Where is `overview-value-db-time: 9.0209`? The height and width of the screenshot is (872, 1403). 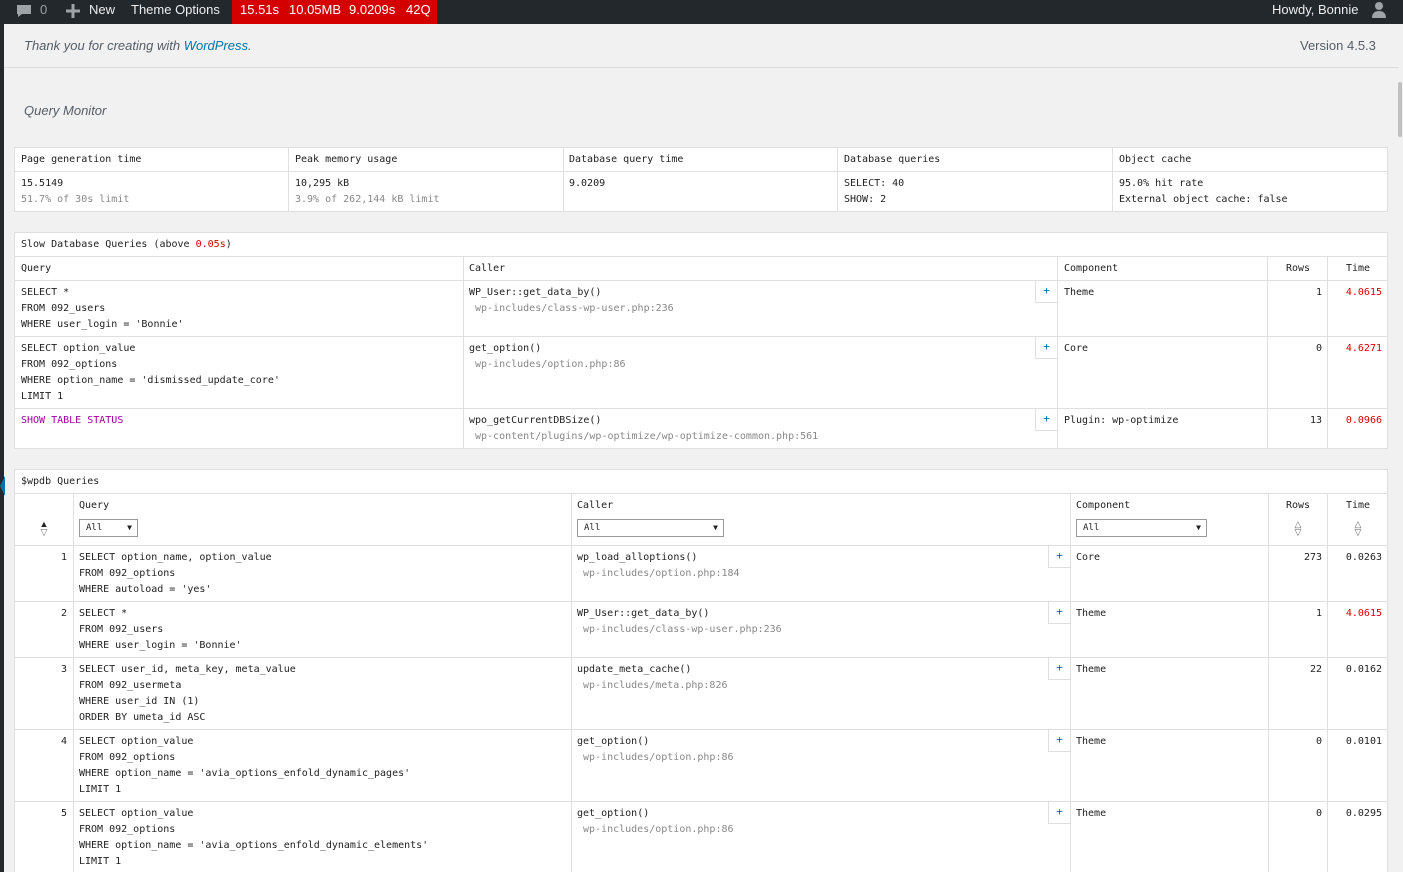 overview-value-db-time: 9.0209 is located at coordinates (587, 183).